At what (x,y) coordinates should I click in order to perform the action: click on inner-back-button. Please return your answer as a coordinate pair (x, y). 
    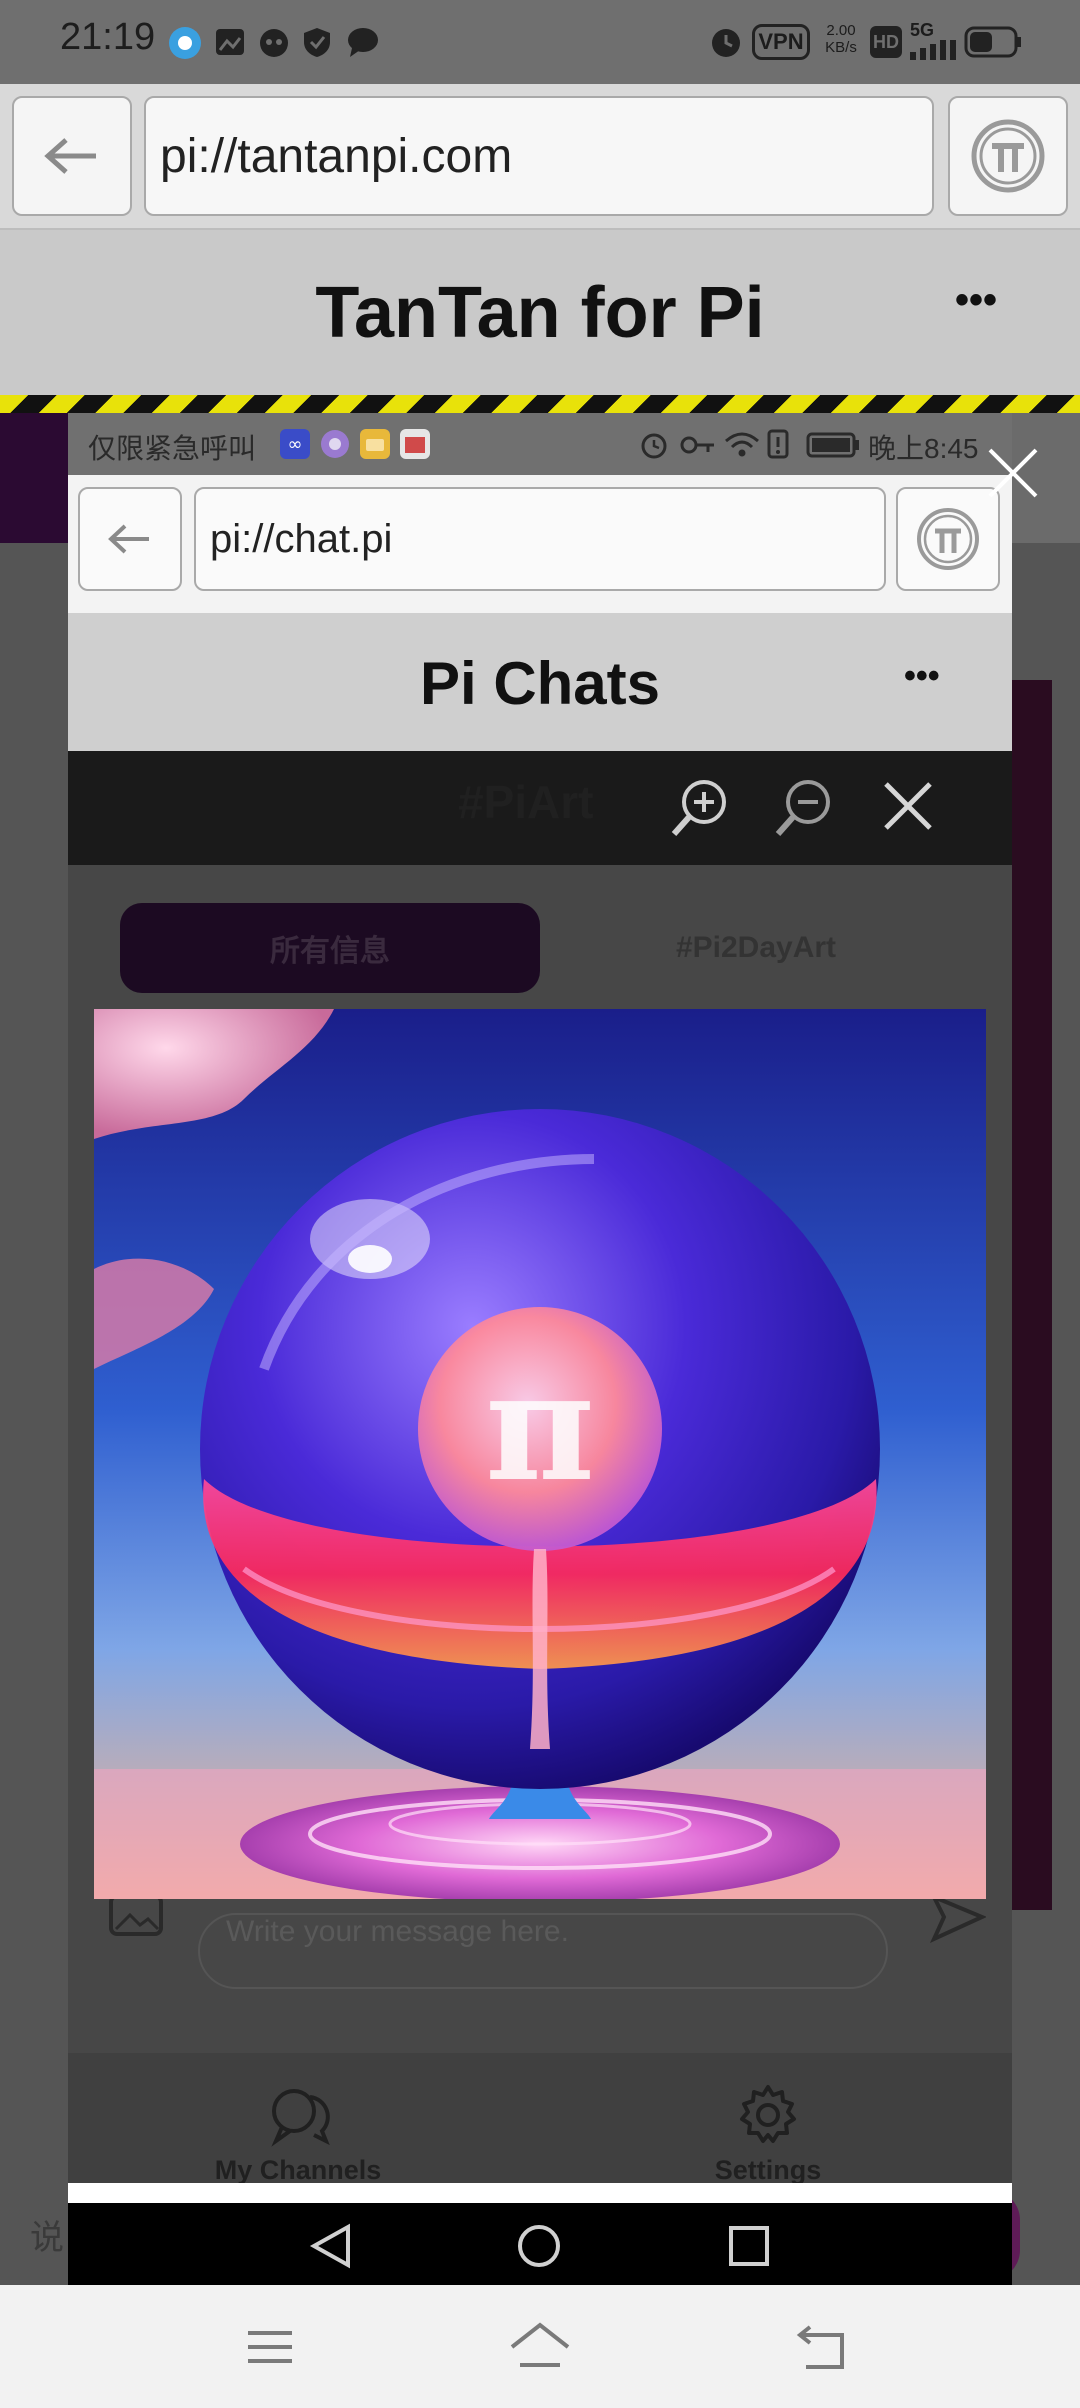
    Looking at the image, I should click on (130, 539).